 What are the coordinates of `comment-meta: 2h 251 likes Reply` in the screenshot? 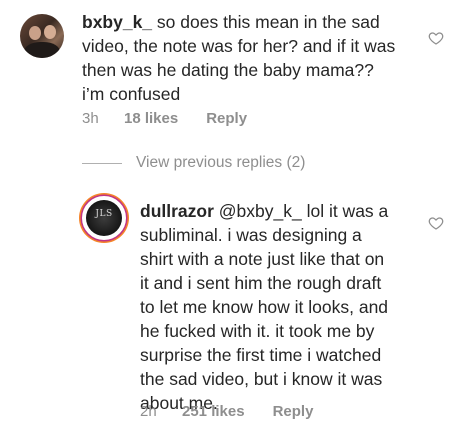 It's located at (226, 411).